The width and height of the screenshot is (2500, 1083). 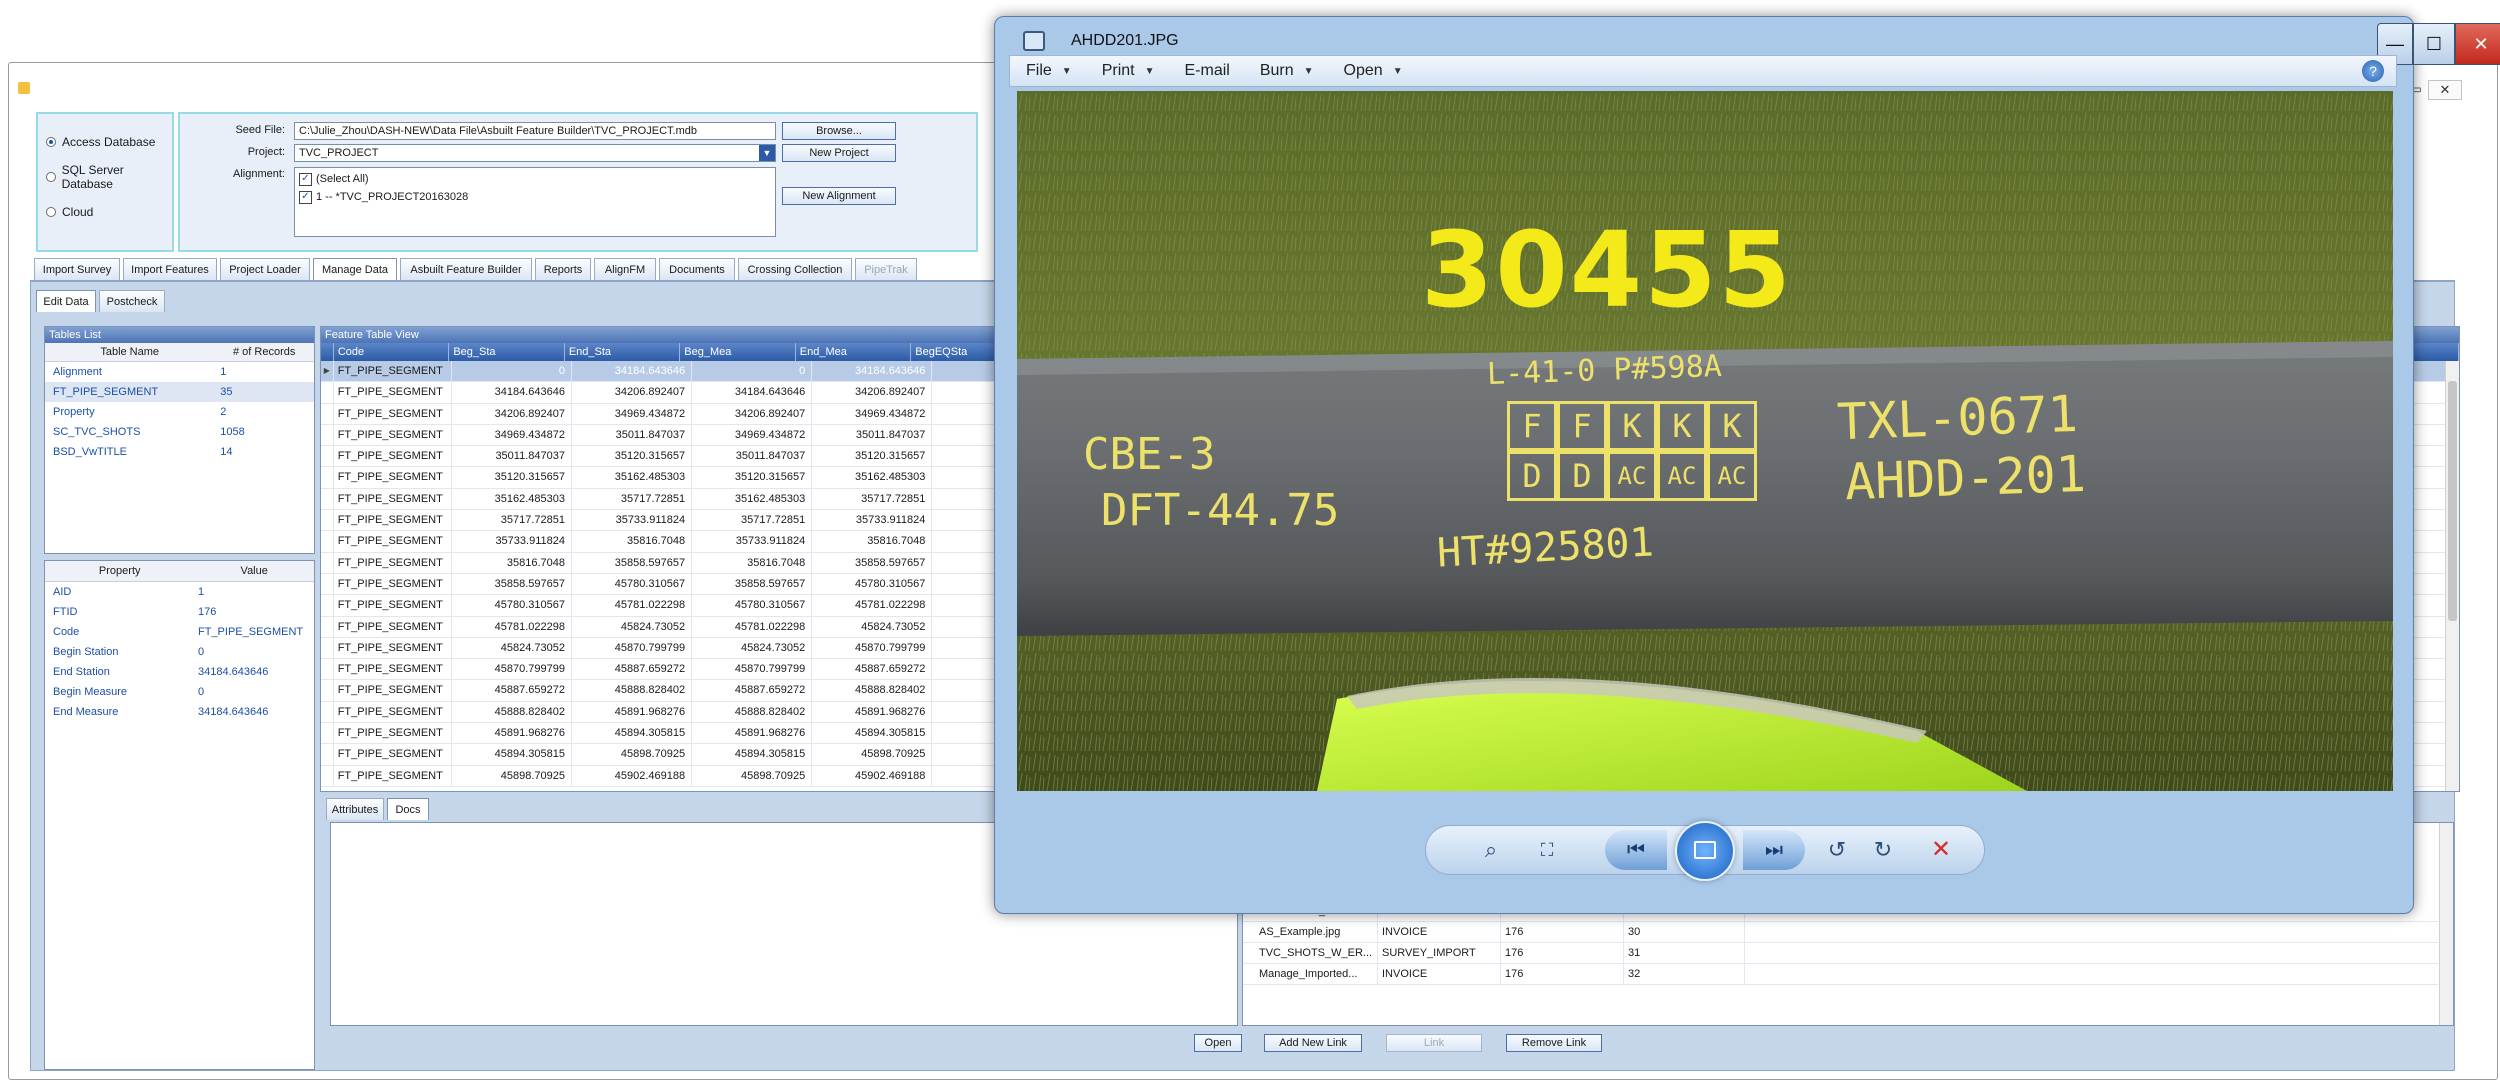 What do you see at coordinates (179, 452) in the screenshot?
I see `table-row: BSD_VwTITLE 14` at bounding box center [179, 452].